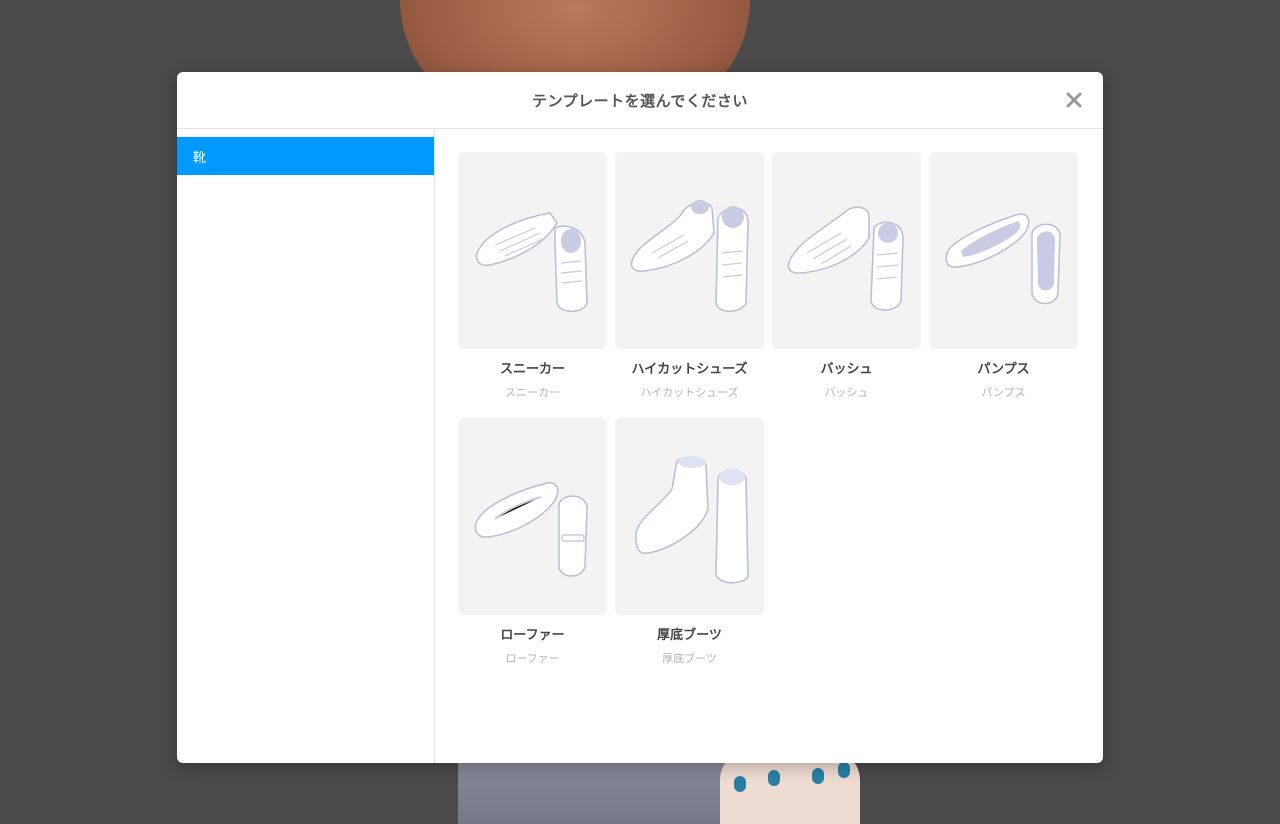 The width and height of the screenshot is (1280, 824). I want to click on dialog-title: テンプレートを選んでください, so click(640, 100).